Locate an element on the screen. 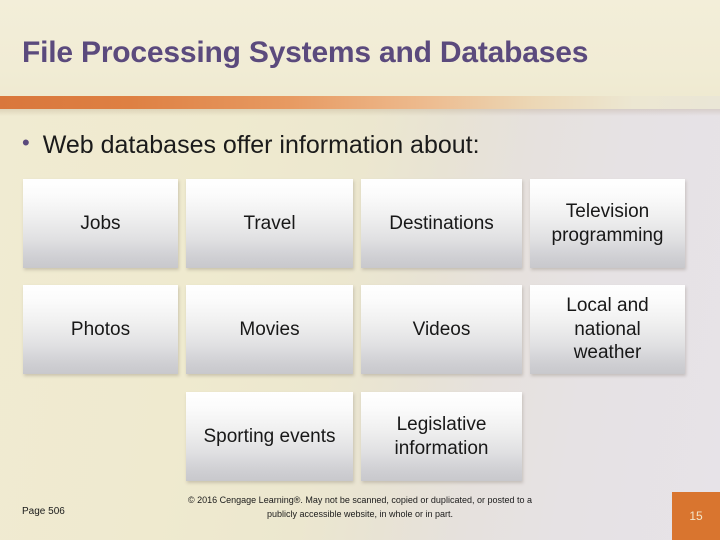 The width and height of the screenshot is (720, 540). category-box-label: Legislative information is located at coordinates (441, 436).